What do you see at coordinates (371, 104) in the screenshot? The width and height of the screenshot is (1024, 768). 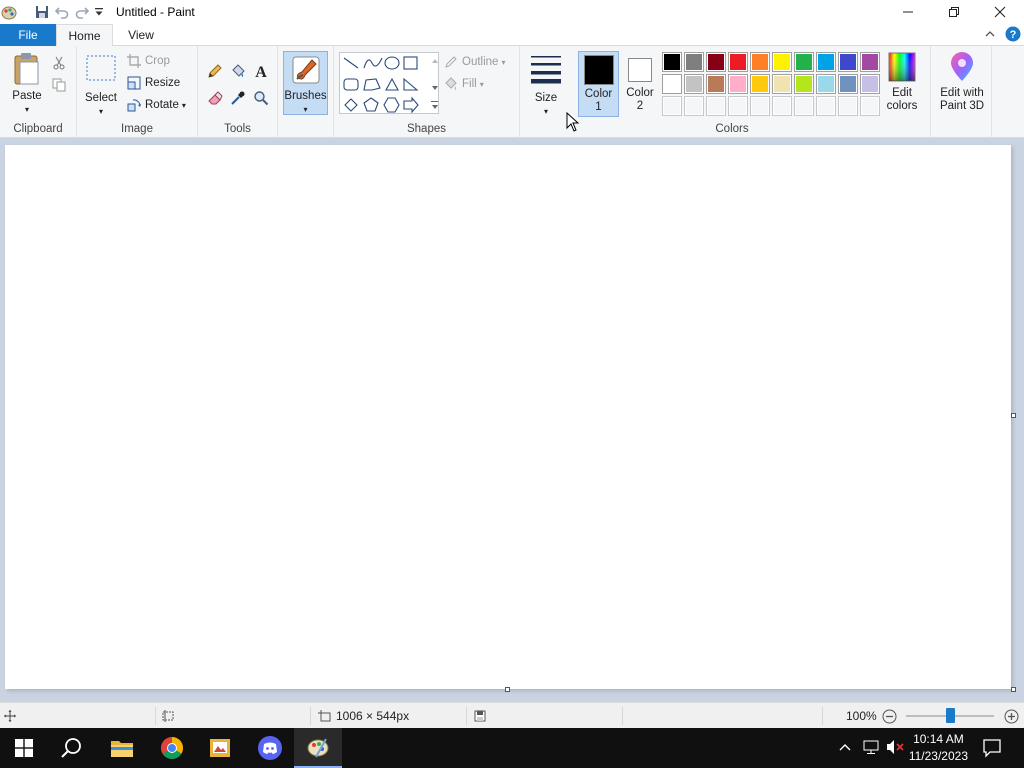 I see `pentagon-shape-icon` at bounding box center [371, 104].